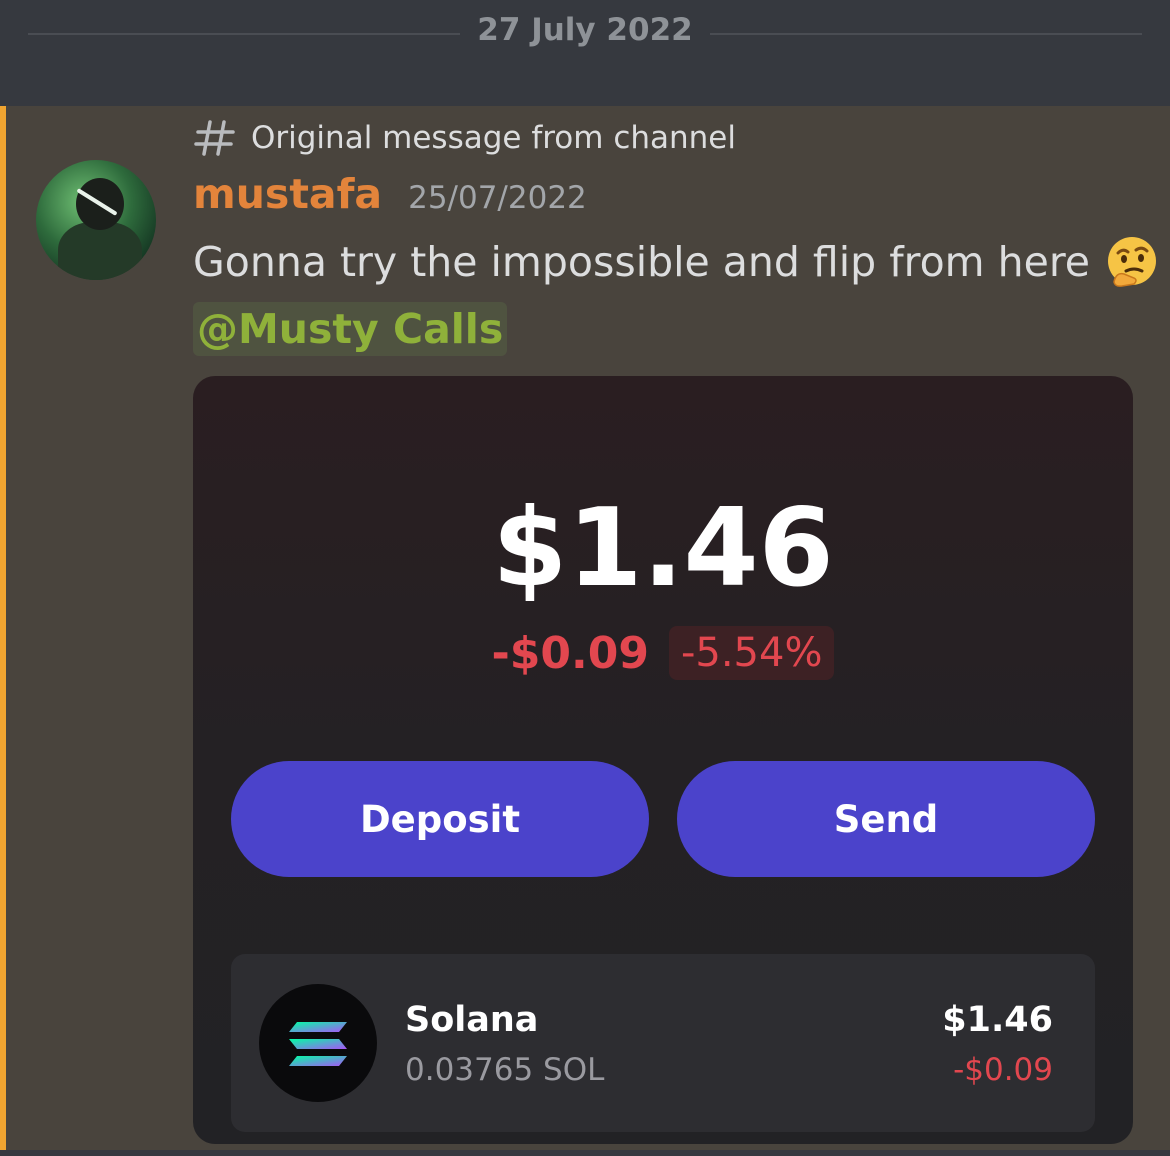 The image size is (1170, 1156). I want to click on message-header: mustafa 25/07/2022, so click(390, 194).